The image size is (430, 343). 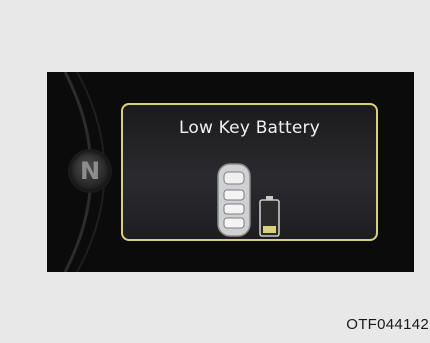 What do you see at coordinates (387, 324) in the screenshot?
I see `figure-code: OTF044142` at bounding box center [387, 324].